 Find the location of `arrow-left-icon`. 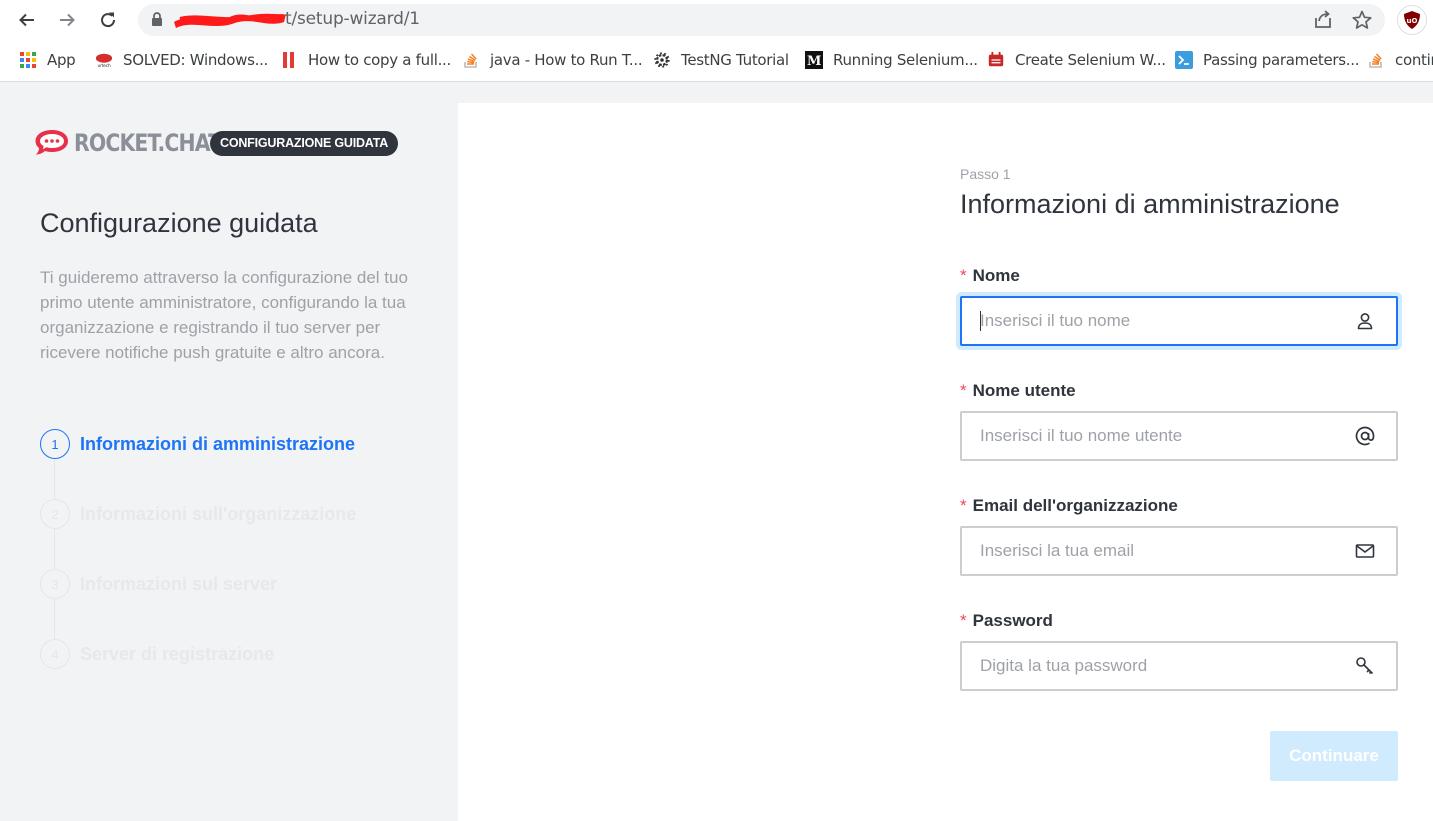

arrow-left-icon is located at coordinates (26, 20).